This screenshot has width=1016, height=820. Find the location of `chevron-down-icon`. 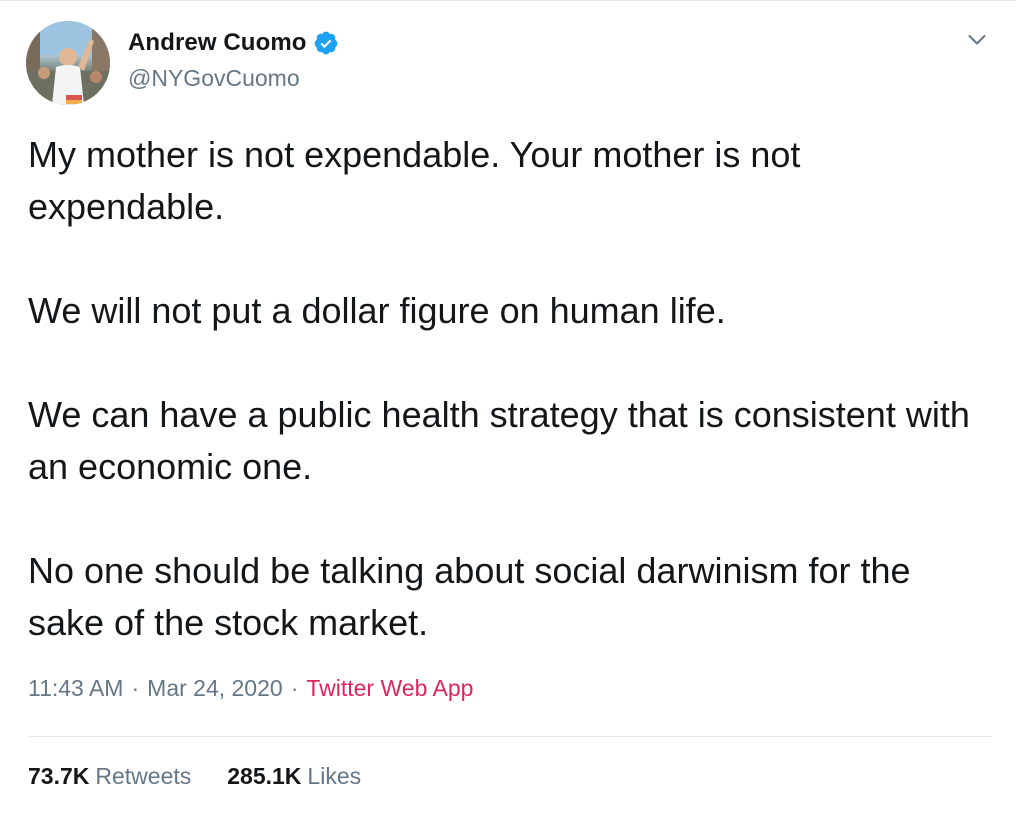

chevron-down-icon is located at coordinates (977, 39).